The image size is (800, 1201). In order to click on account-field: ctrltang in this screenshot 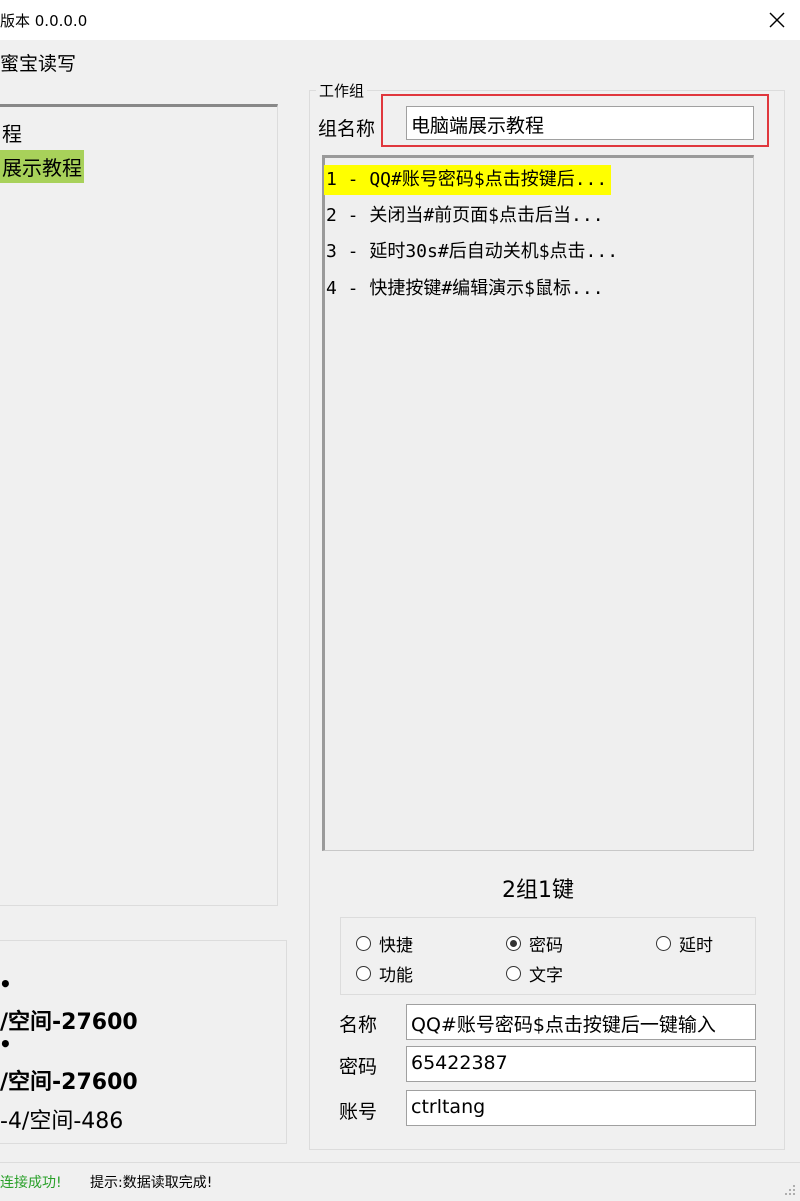, I will do `click(581, 1108)`.